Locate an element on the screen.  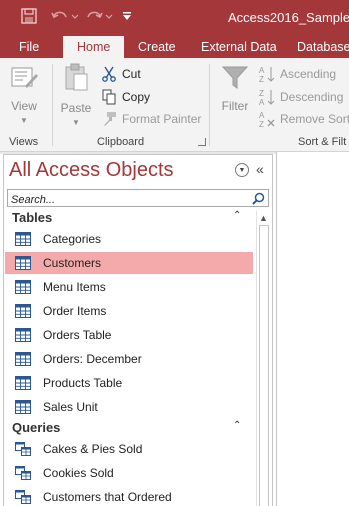
window-title: Access2016_SampleDat is located at coordinates (288, 17).